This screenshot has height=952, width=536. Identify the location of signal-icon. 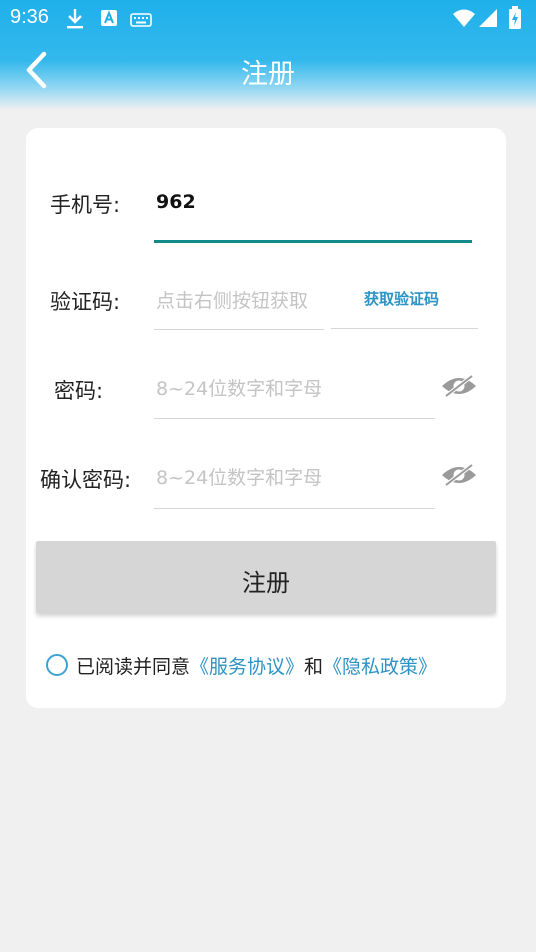
(488, 20).